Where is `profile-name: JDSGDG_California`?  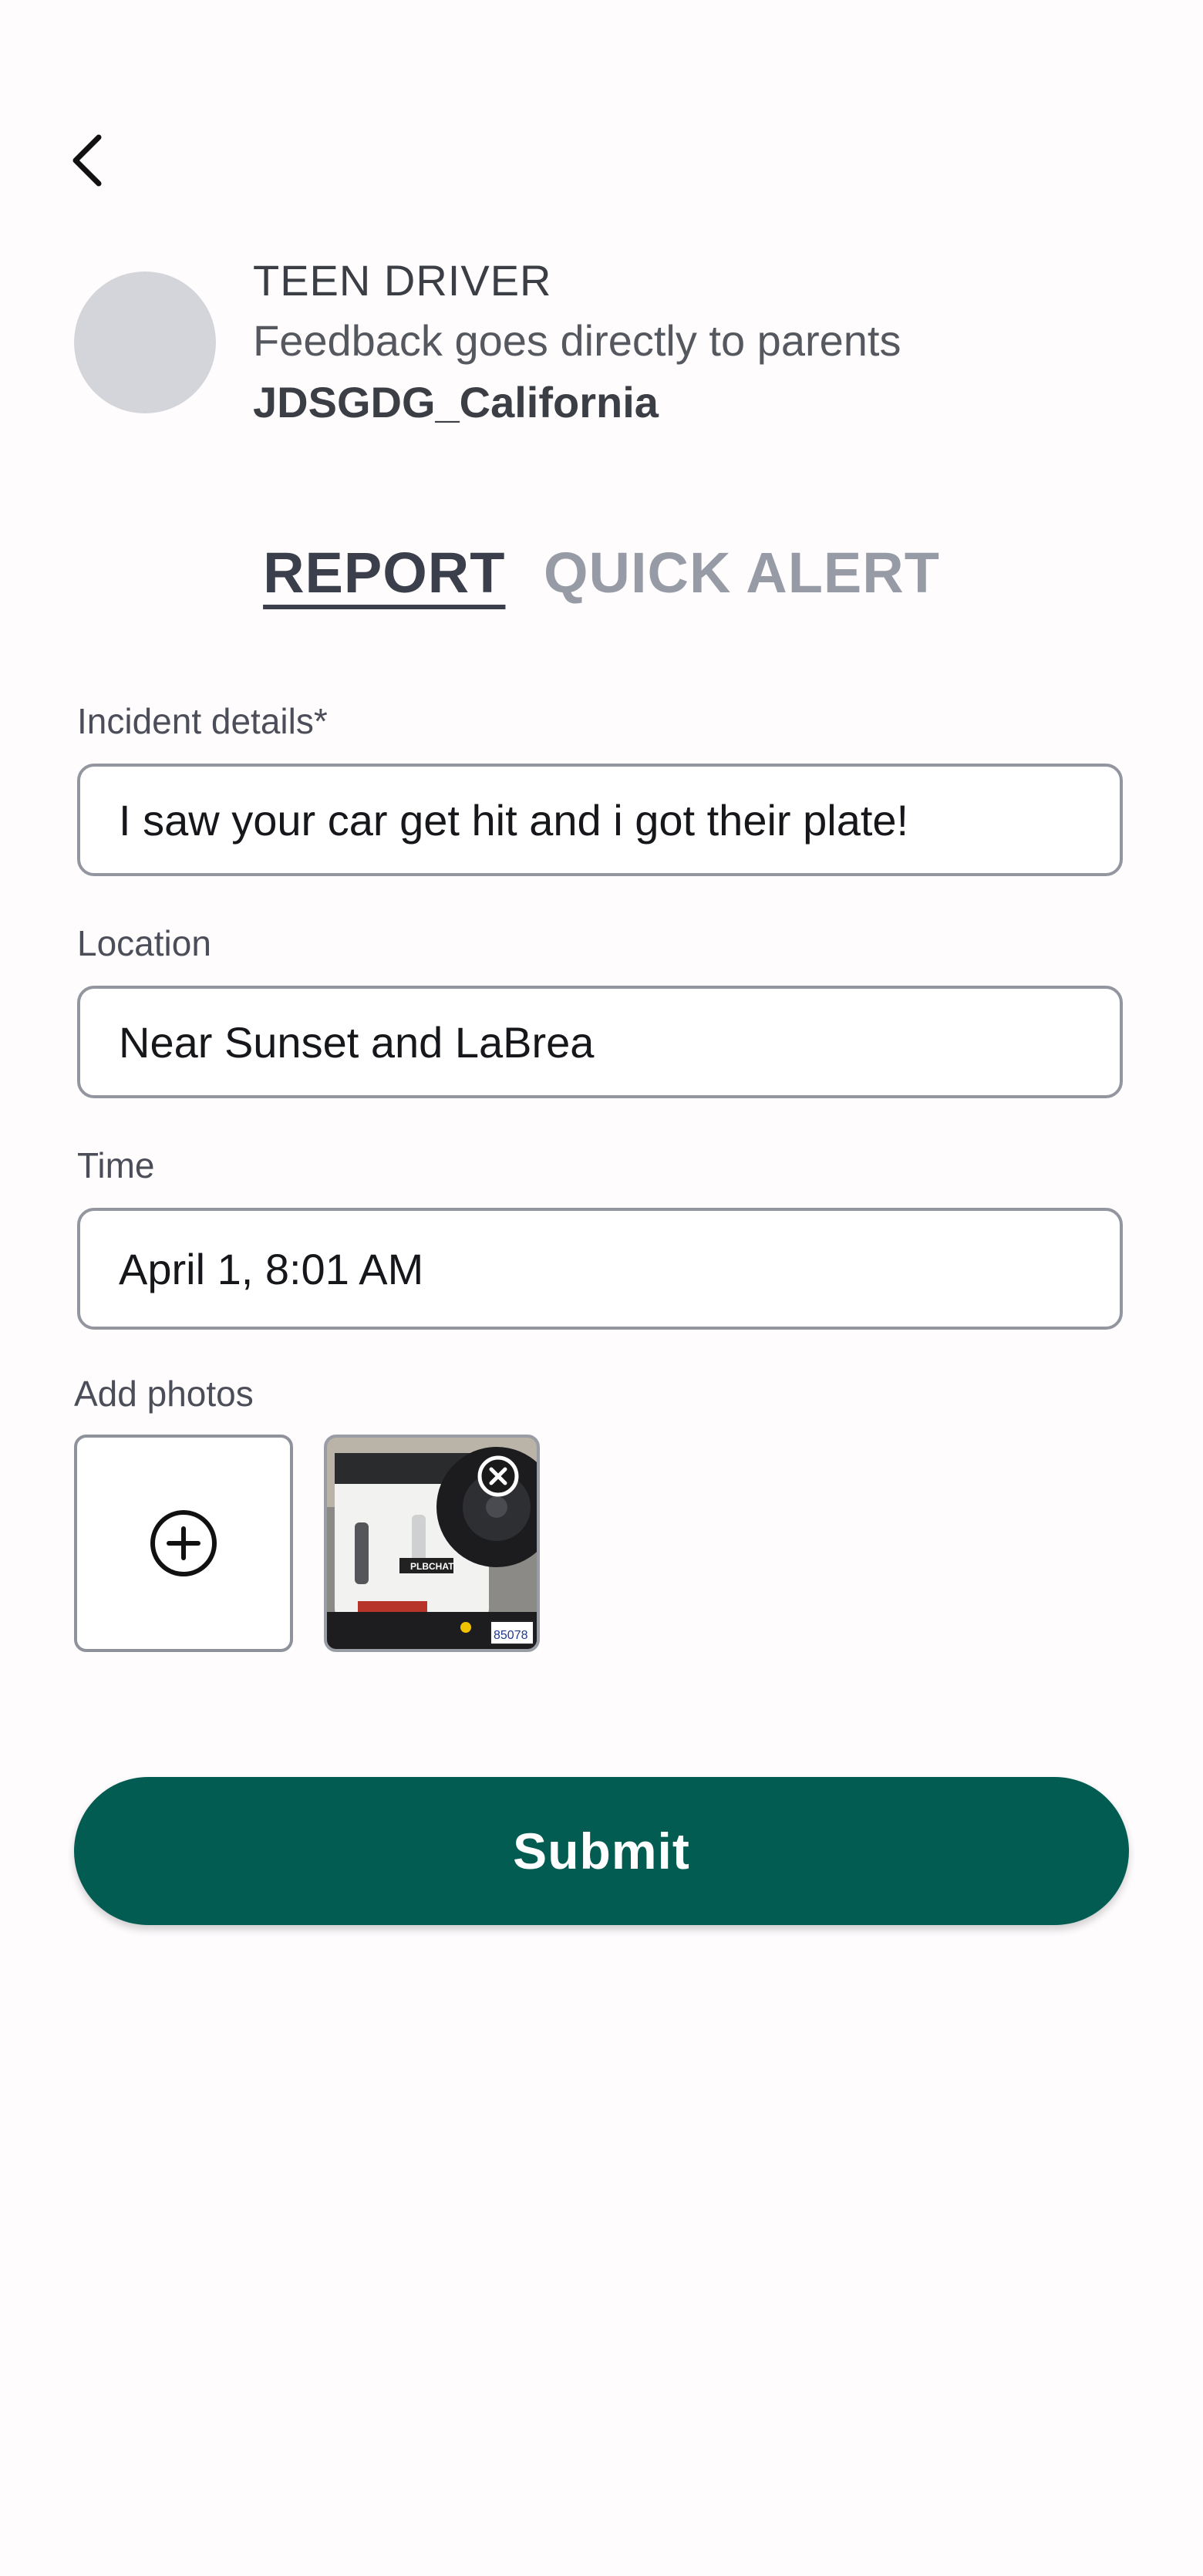
profile-name: JDSGDG_California is located at coordinates (456, 402).